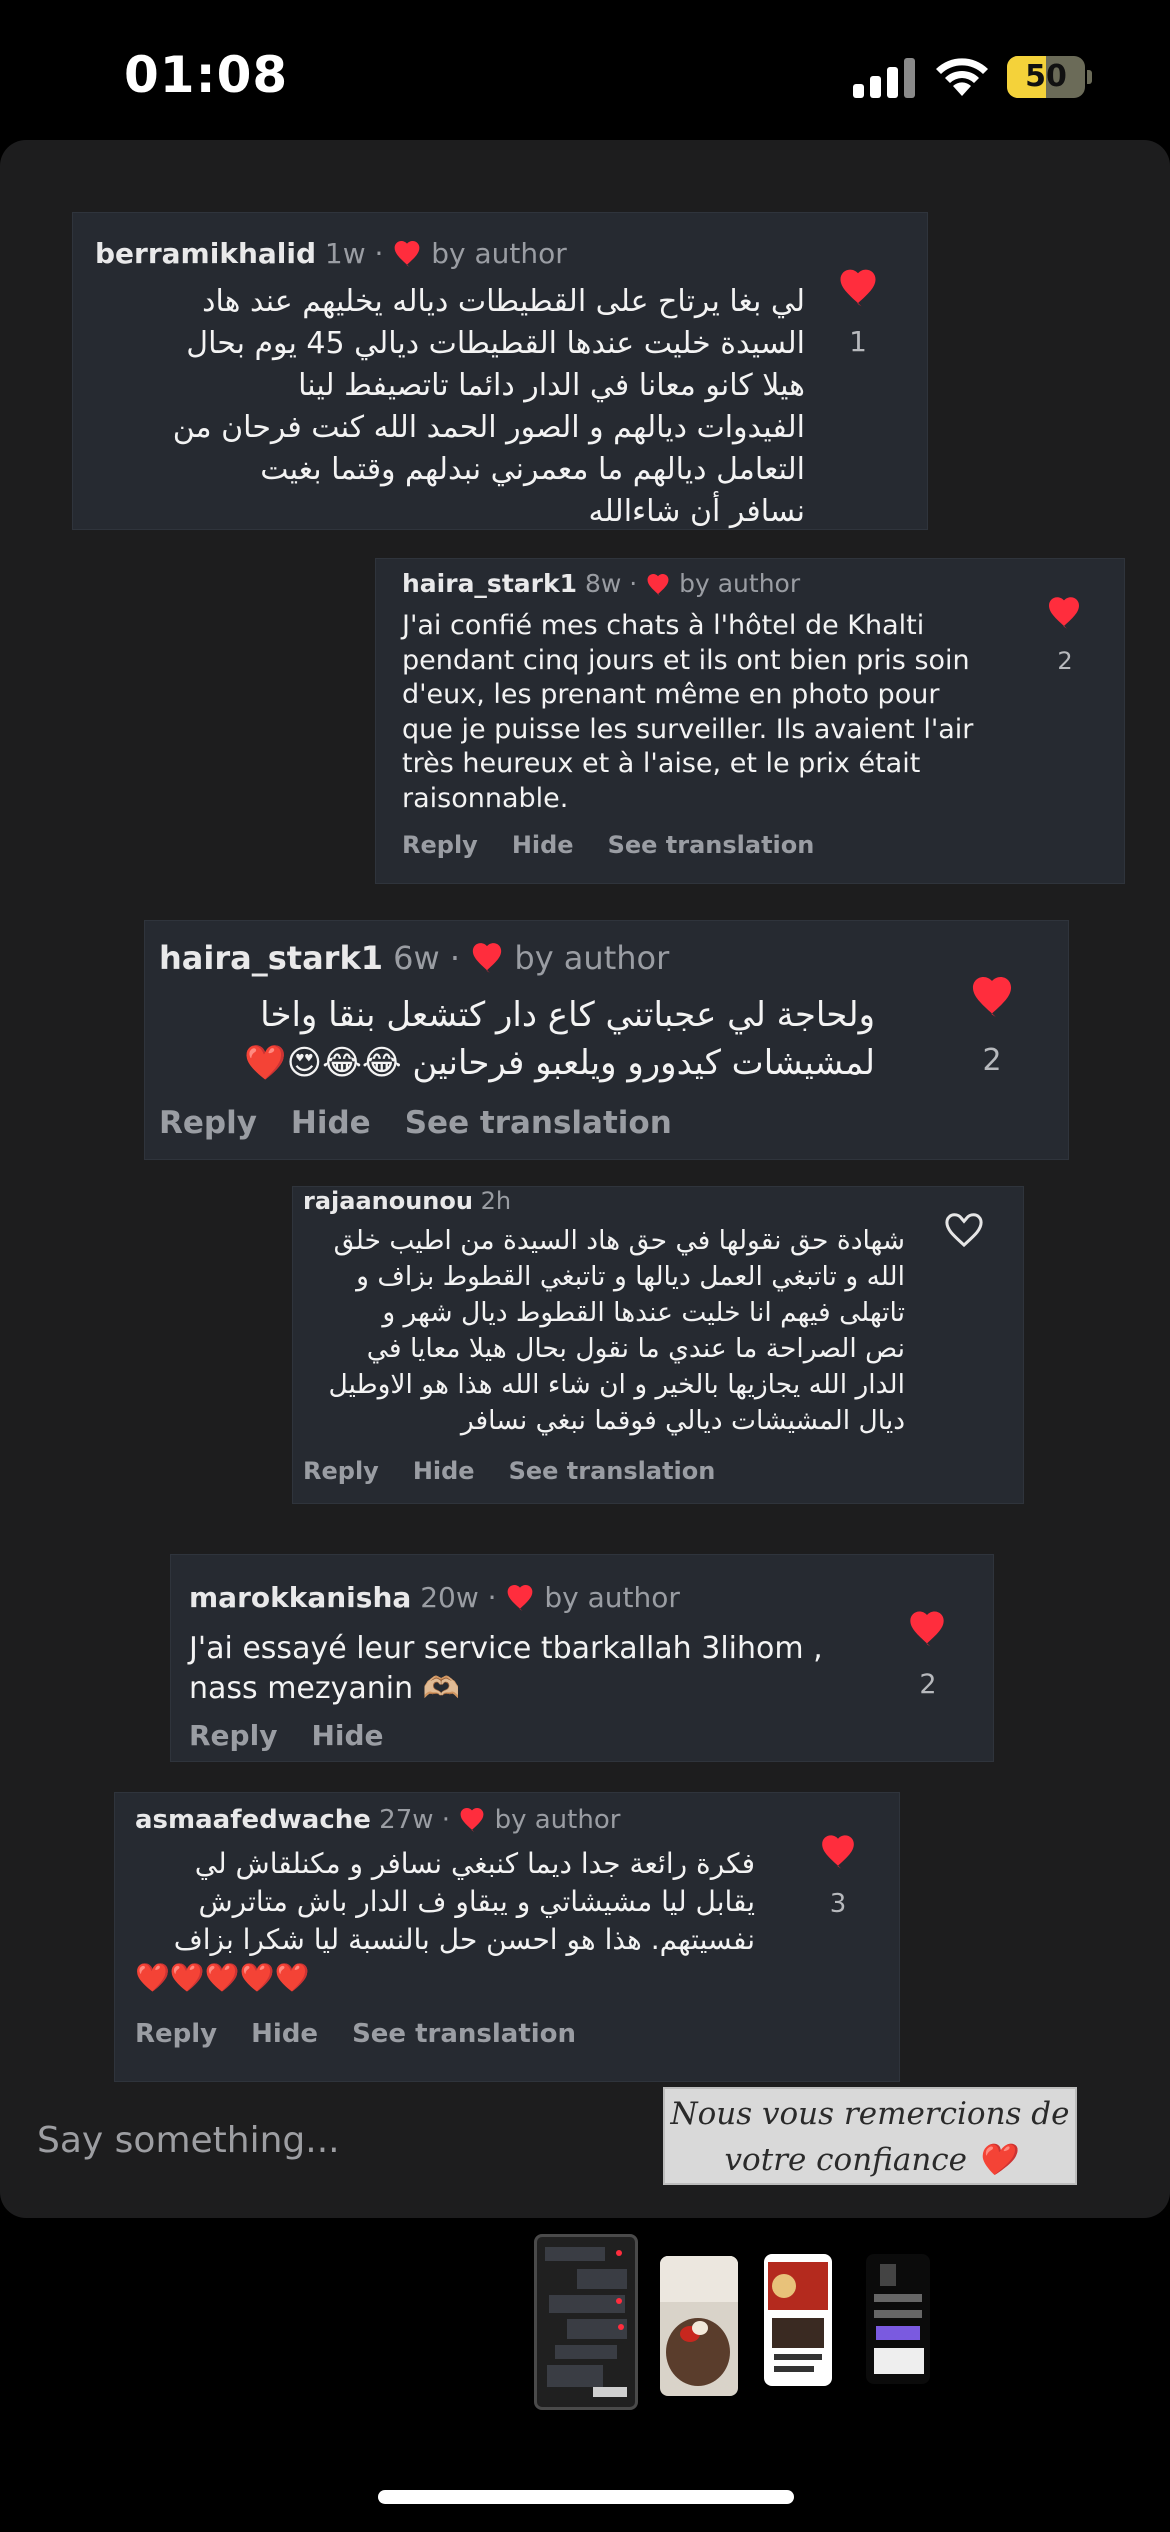 This screenshot has width=1170, height=2532. What do you see at coordinates (303, 1735) in the screenshot?
I see `comment-actions: Reply Hide` at bounding box center [303, 1735].